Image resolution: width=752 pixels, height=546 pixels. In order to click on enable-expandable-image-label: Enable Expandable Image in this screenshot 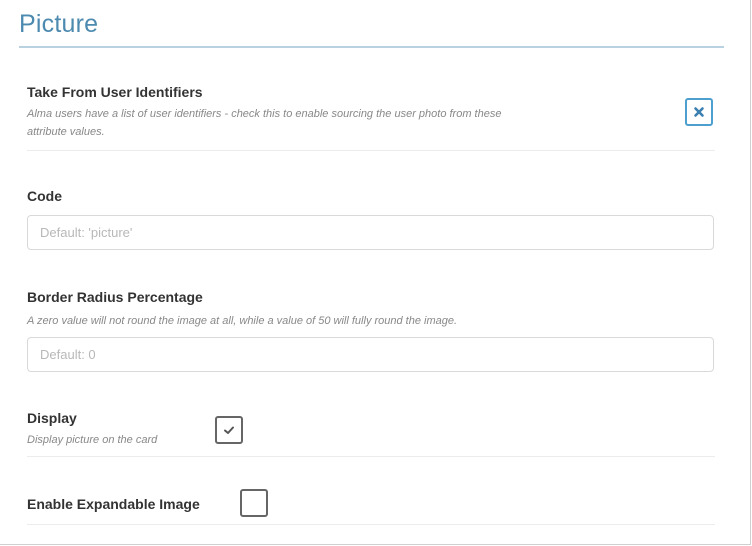, I will do `click(113, 504)`.